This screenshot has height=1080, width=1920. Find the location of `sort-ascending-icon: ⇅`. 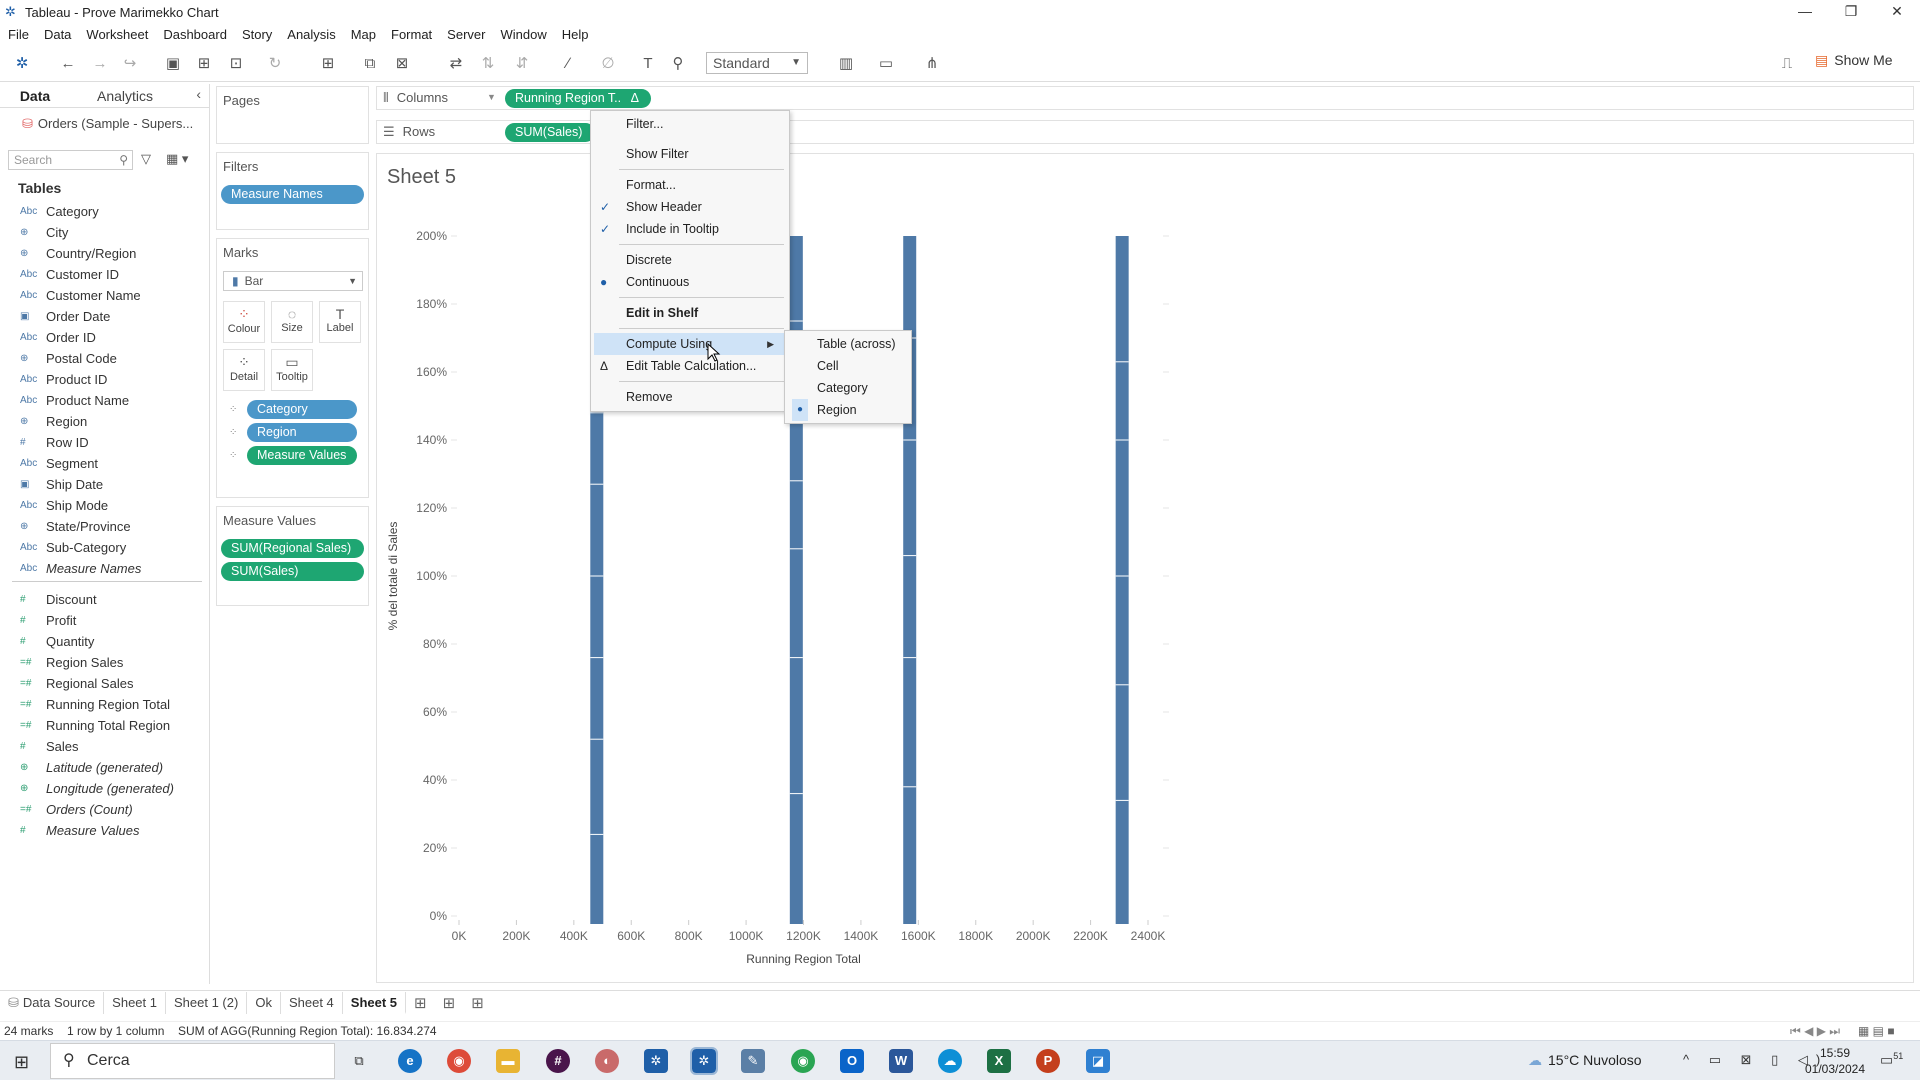

sort-ascending-icon: ⇅ is located at coordinates (488, 64).